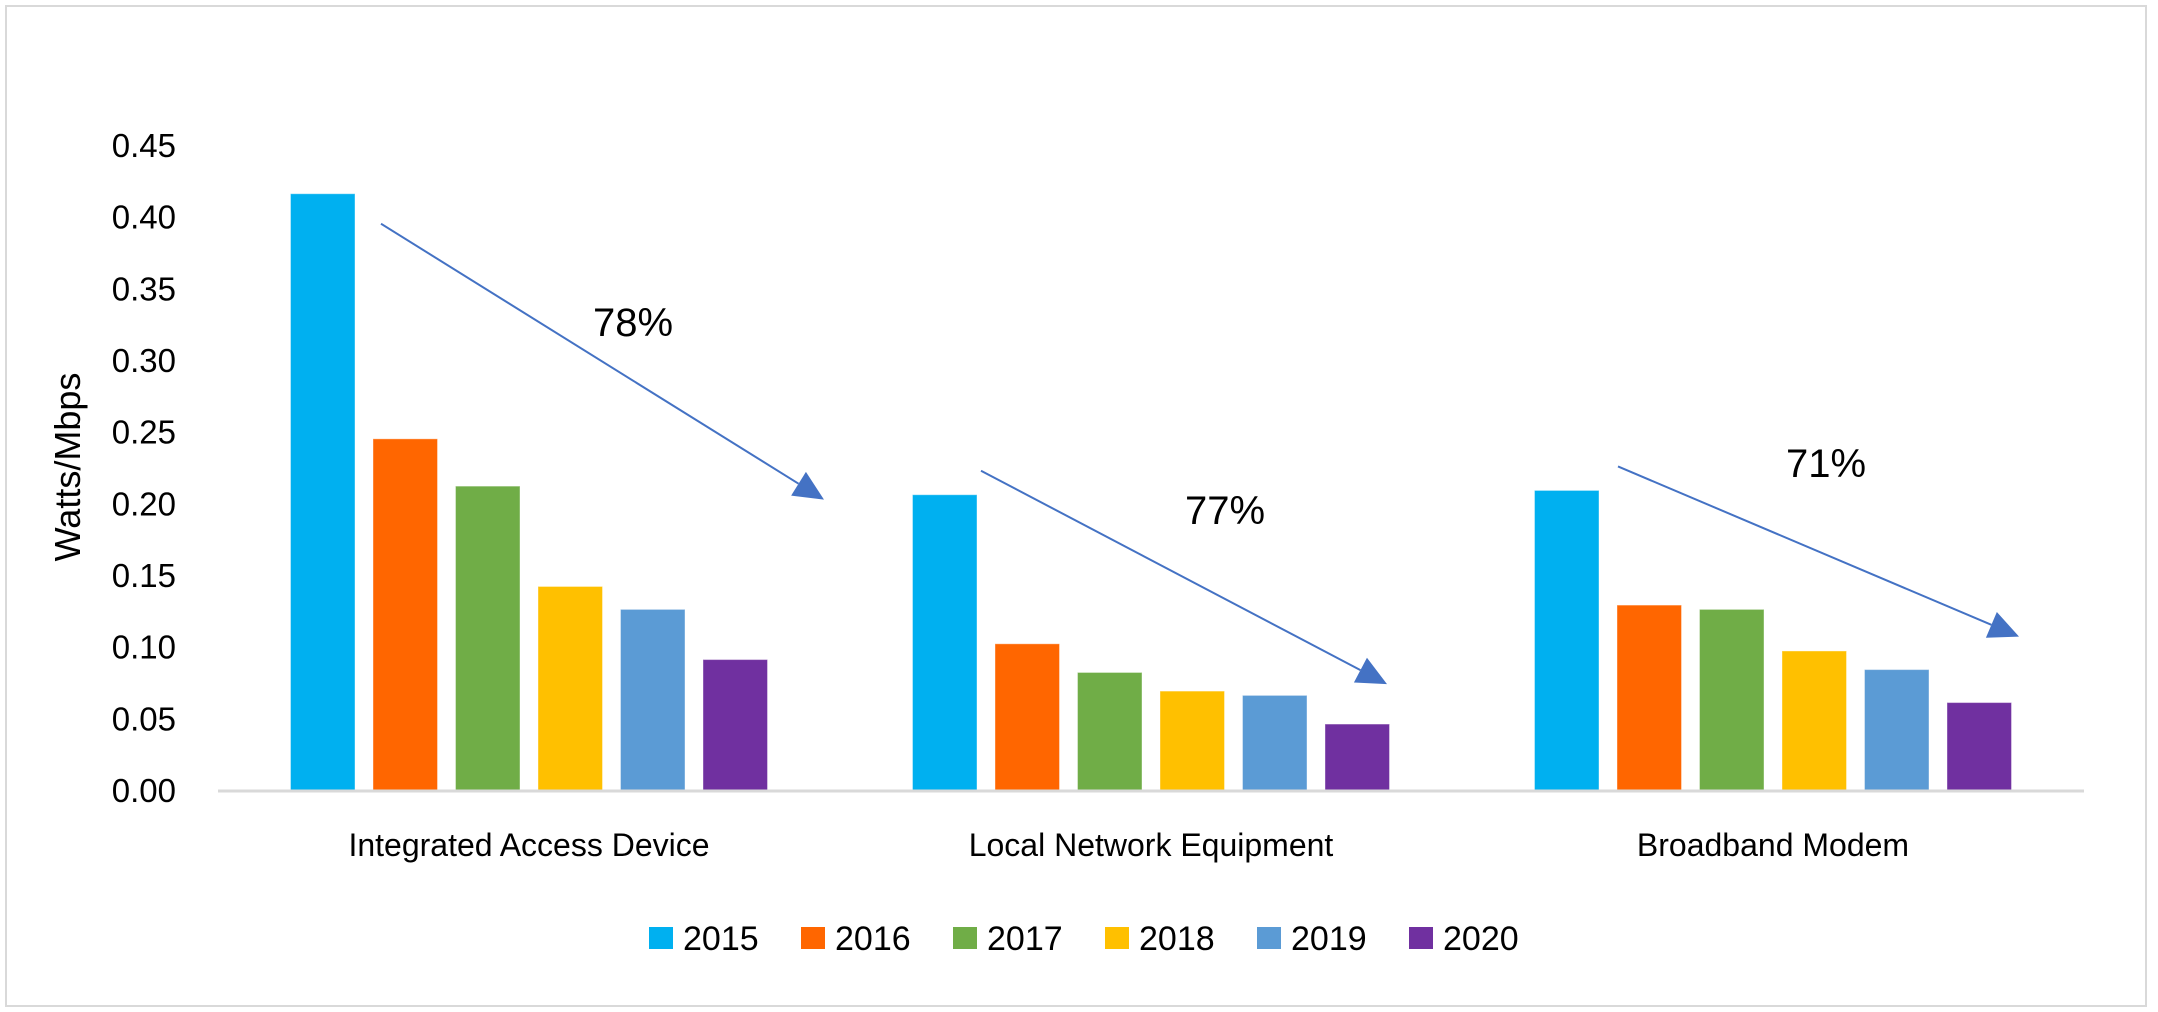 The height and width of the screenshot is (1012, 2158). I want to click on y-tick-label: 0.05, so click(144, 718).